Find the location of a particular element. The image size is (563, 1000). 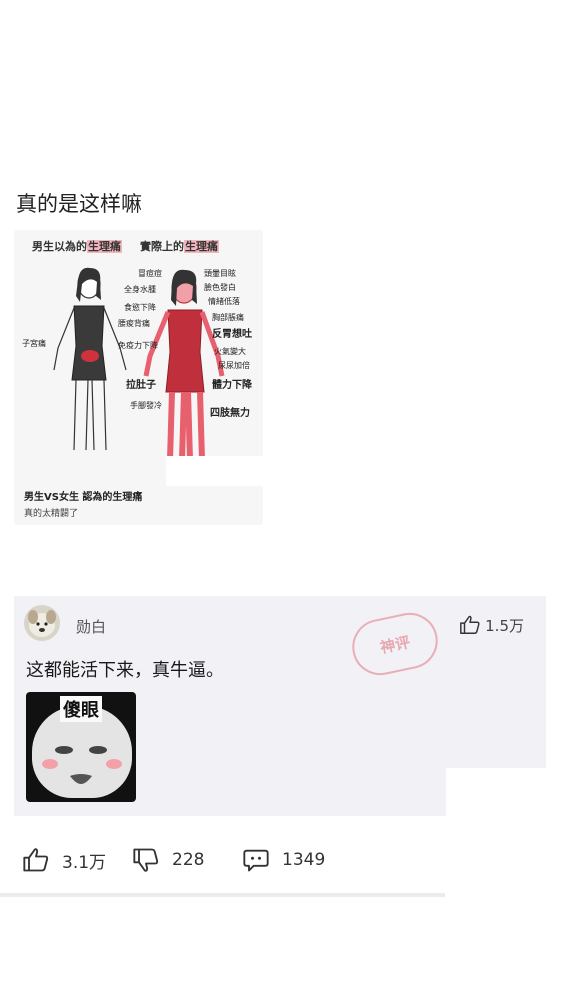

meme-caption: 傻眼 is located at coordinates (81, 709).